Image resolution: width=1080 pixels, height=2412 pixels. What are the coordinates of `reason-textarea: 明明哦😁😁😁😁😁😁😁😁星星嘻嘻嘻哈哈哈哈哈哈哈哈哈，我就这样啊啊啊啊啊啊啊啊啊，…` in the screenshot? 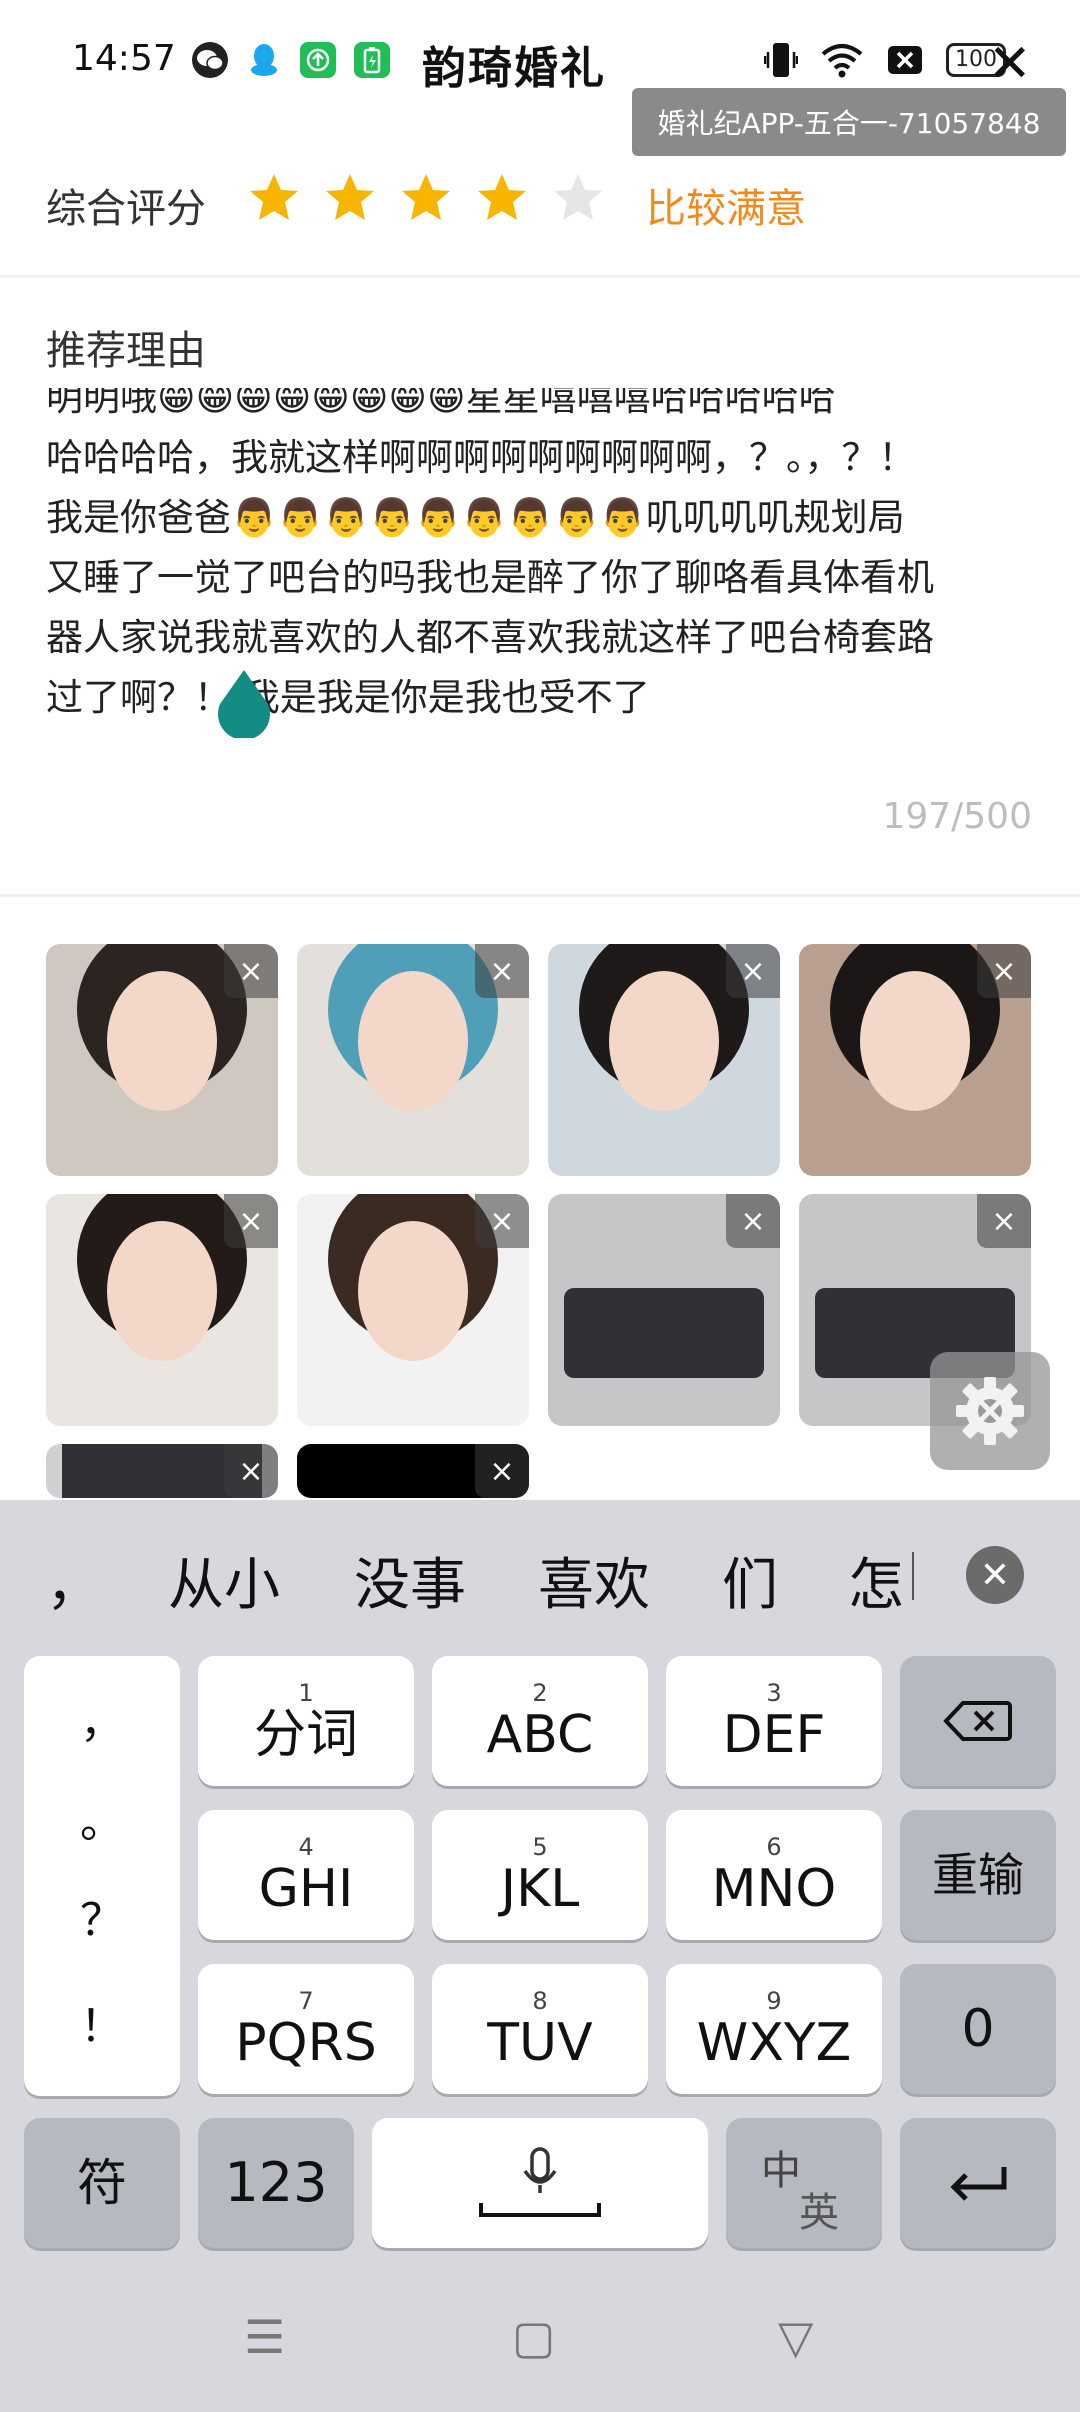 It's located at (541, 563).